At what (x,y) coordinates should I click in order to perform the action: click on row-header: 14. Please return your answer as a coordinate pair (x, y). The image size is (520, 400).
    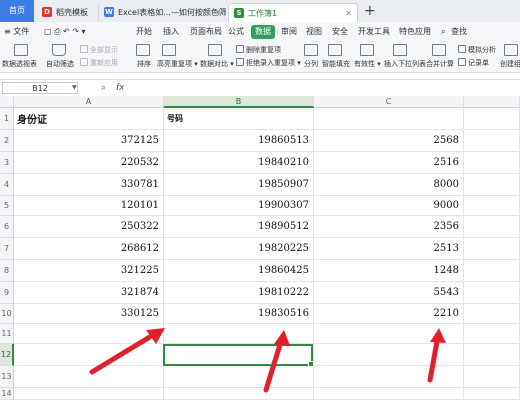
    Looking at the image, I should click on (7, 394).